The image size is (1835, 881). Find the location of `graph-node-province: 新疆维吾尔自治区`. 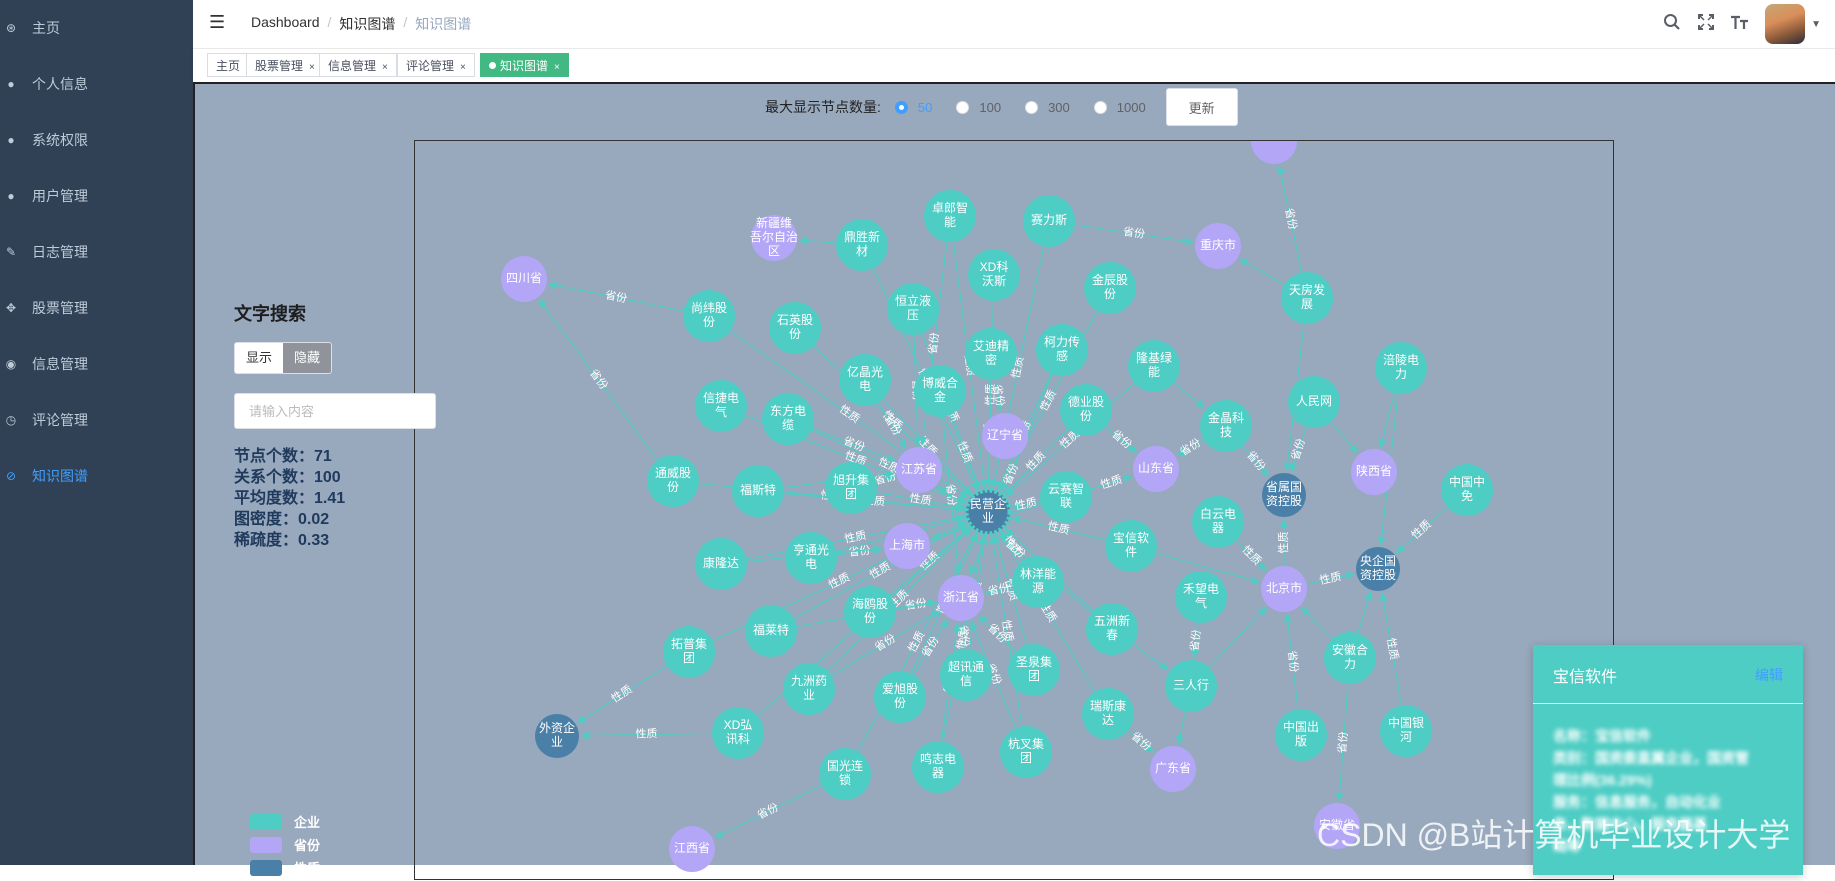

graph-node-province: 新疆维吾尔自治区 is located at coordinates (774, 238).